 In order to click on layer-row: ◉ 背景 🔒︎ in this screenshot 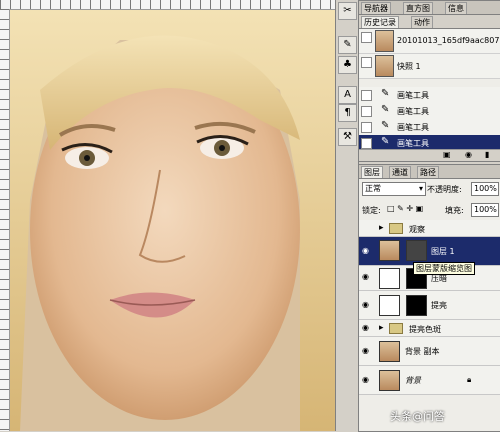, I will do `click(429, 380)`.